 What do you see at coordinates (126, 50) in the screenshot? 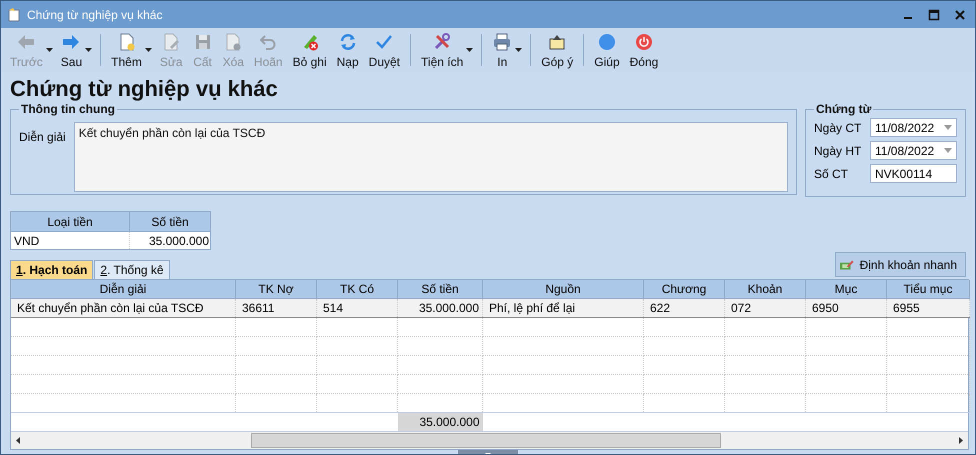
I see `toolbar-button: Thêm` at bounding box center [126, 50].